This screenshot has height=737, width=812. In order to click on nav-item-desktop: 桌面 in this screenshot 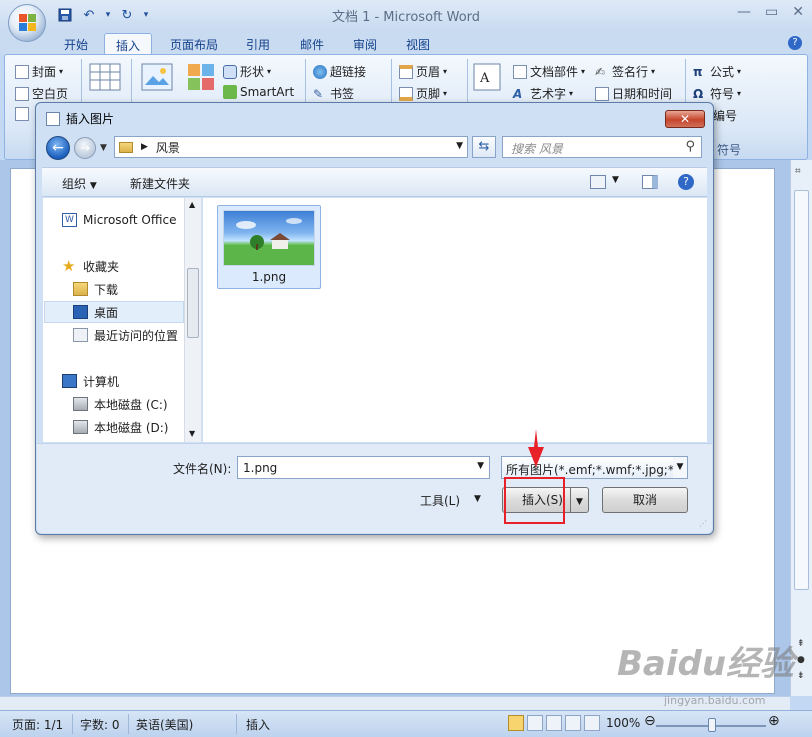, I will do `click(114, 312)`.